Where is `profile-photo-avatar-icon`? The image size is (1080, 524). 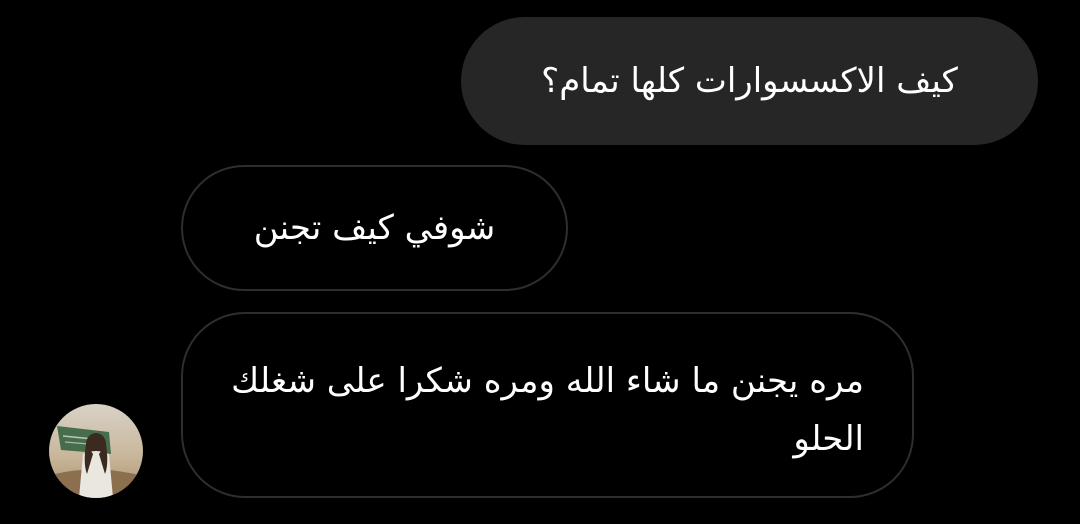 profile-photo-avatar-icon is located at coordinates (96, 451).